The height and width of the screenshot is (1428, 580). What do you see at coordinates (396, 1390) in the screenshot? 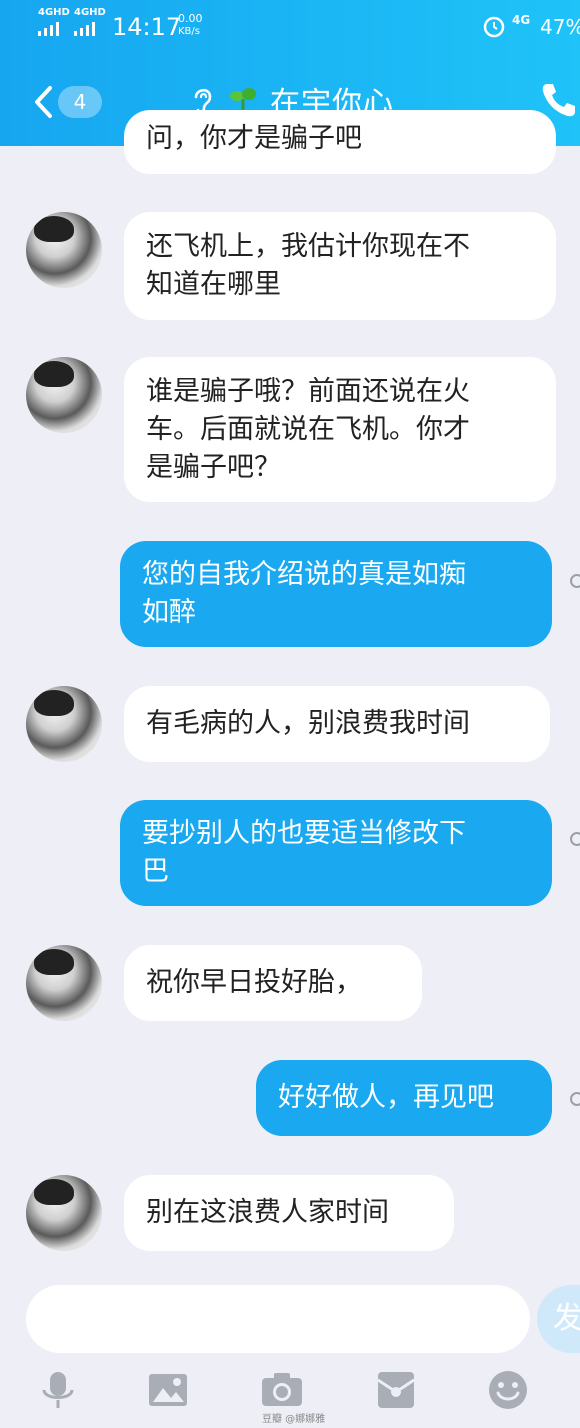
I see `red-packet-icon` at bounding box center [396, 1390].